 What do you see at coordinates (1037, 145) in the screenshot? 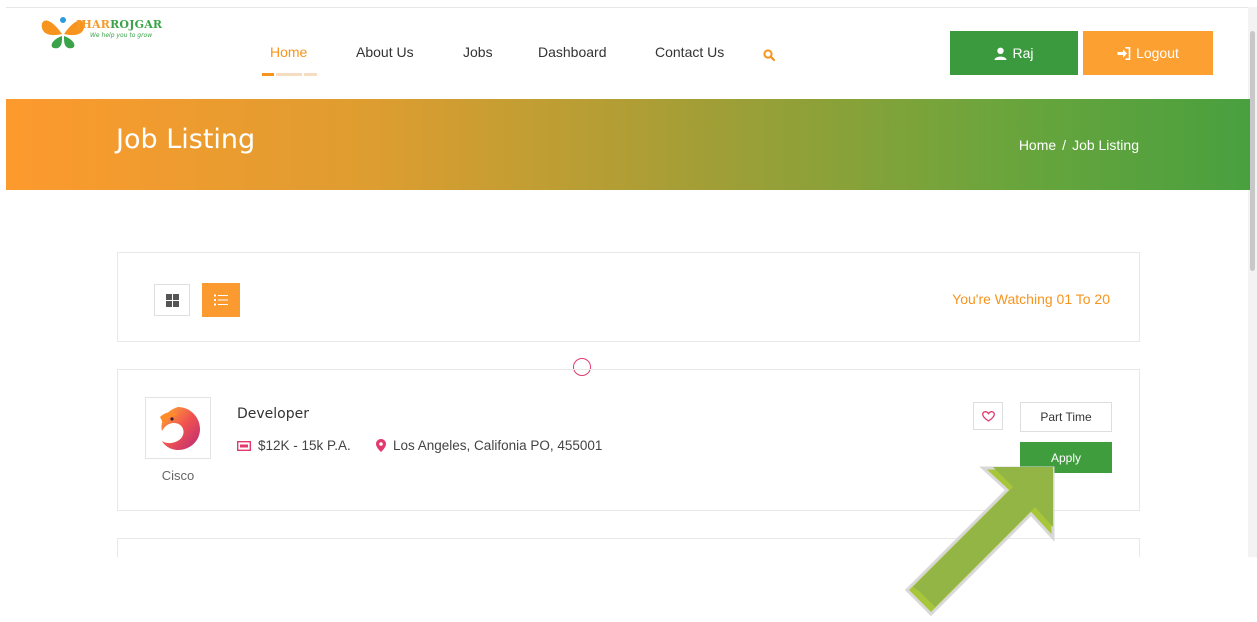
I see `breadcrumb-home: Home` at bounding box center [1037, 145].